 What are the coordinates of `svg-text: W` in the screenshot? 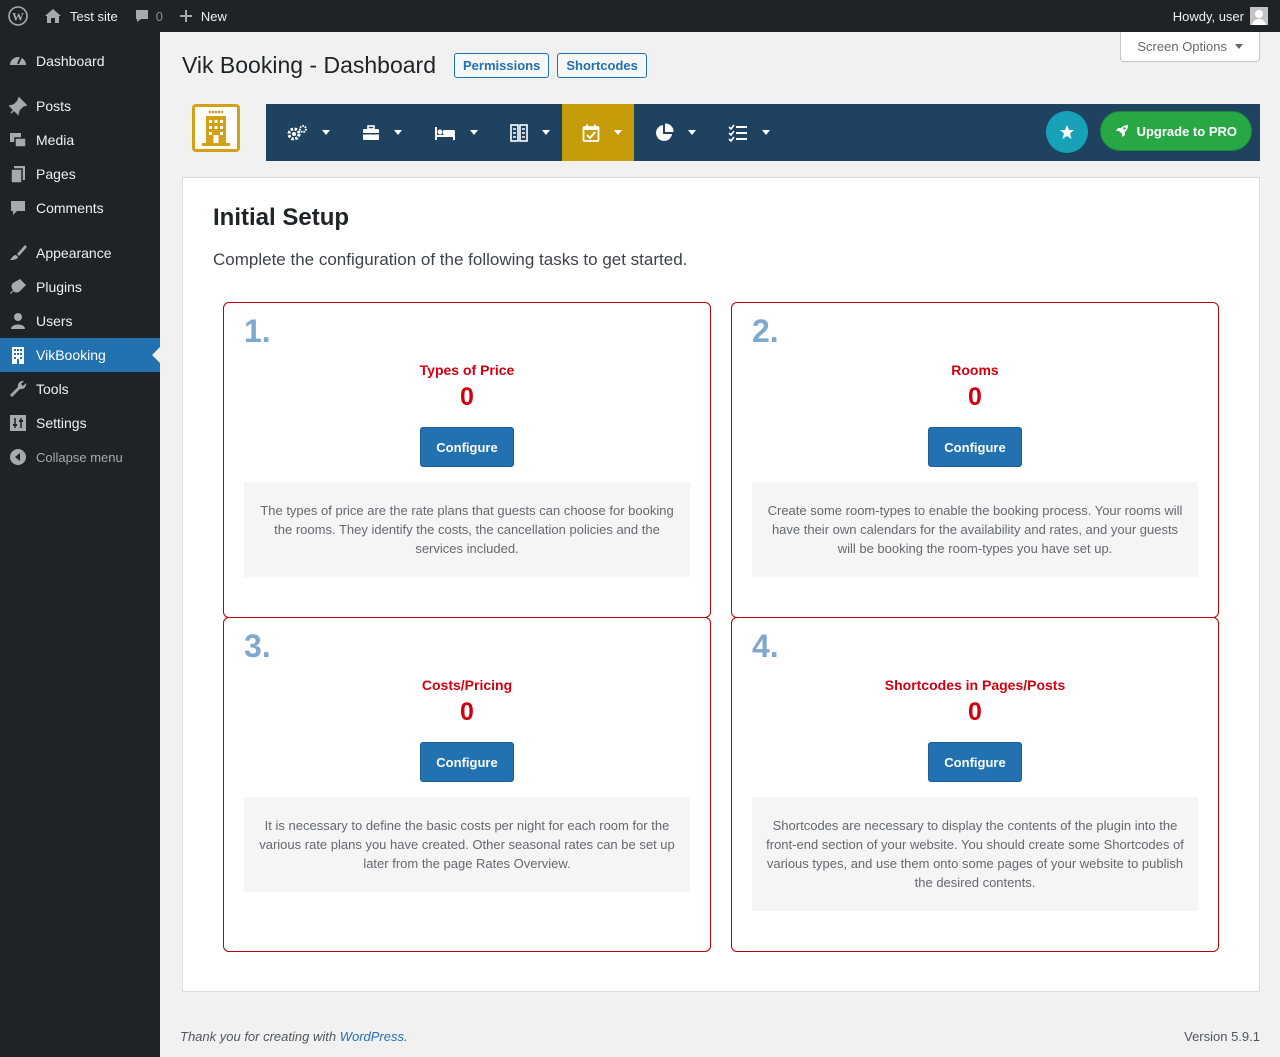 It's located at (18, 17).